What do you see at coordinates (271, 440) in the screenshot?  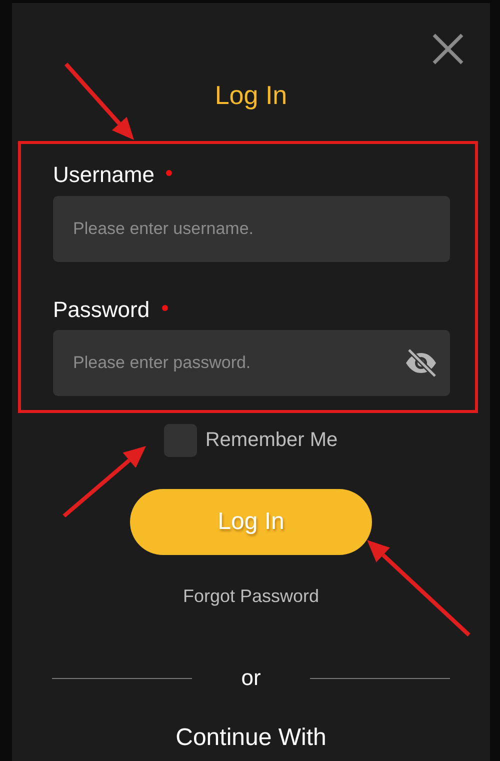 I see `remember-label: Remember Me` at bounding box center [271, 440].